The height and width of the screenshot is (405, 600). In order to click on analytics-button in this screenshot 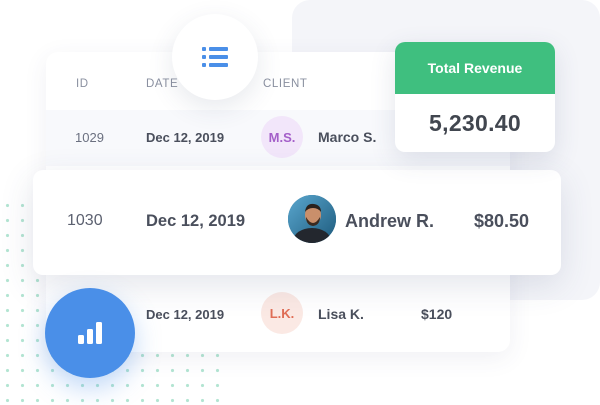, I will do `click(90, 333)`.